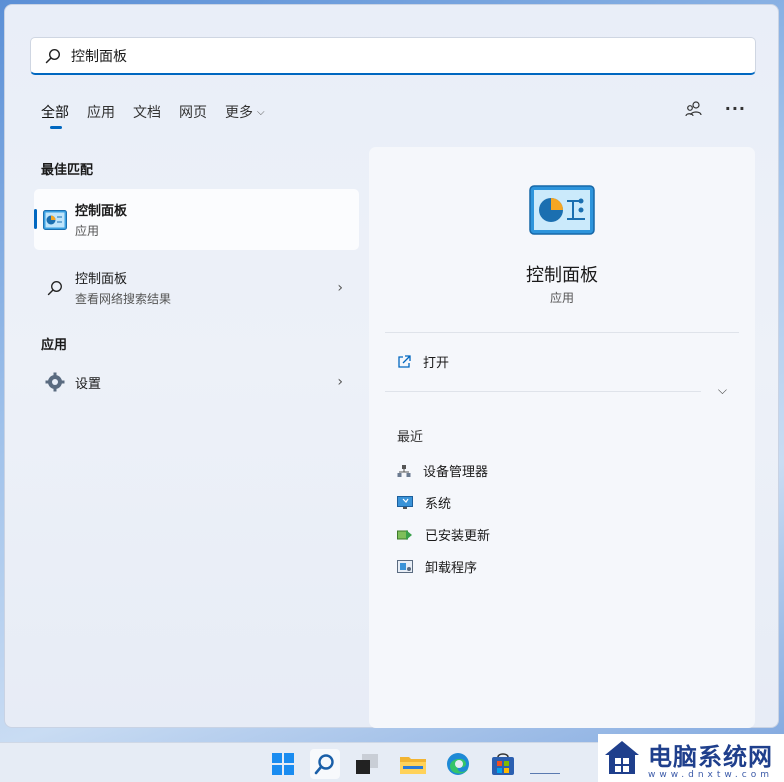  Describe the element at coordinates (438, 504) in the screenshot. I see `recent-item-label: 系统` at that location.